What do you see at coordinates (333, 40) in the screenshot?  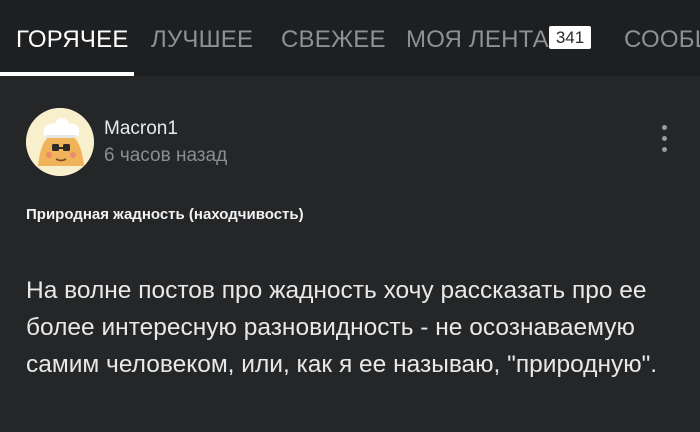 I see `tab-fresh: СВЕЖЕЕ` at bounding box center [333, 40].